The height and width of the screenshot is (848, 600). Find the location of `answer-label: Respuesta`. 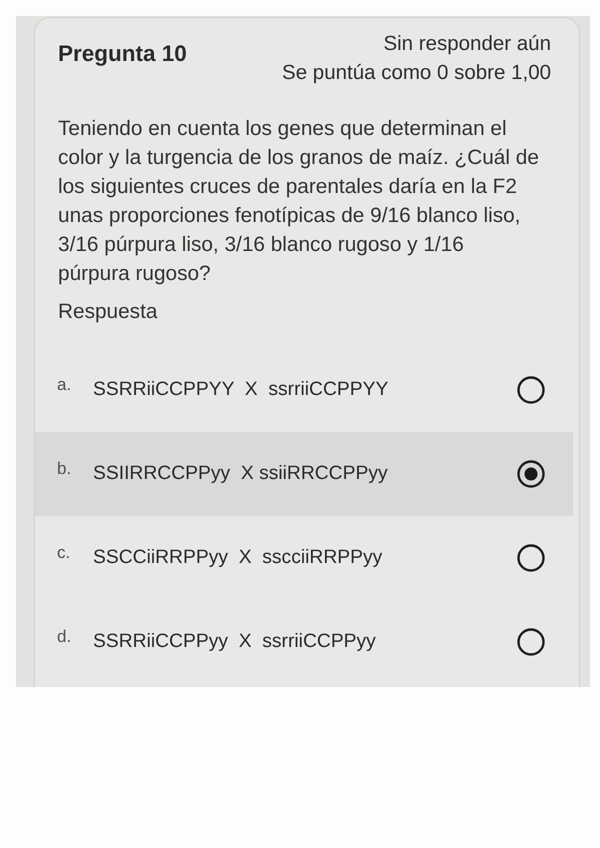

answer-label: Respuesta is located at coordinates (108, 312).